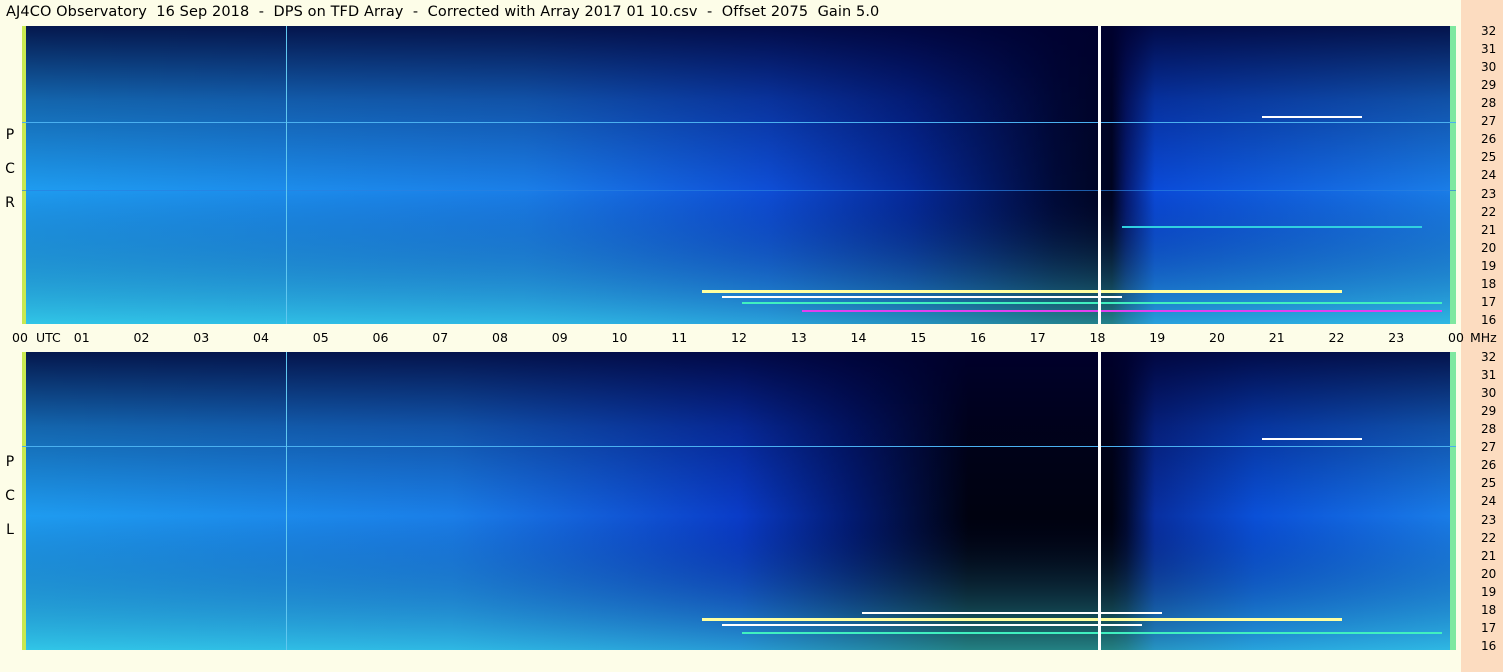  What do you see at coordinates (10, 530) in the screenshot?
I see `pol-letter: L` at bounding box center [10, 530].